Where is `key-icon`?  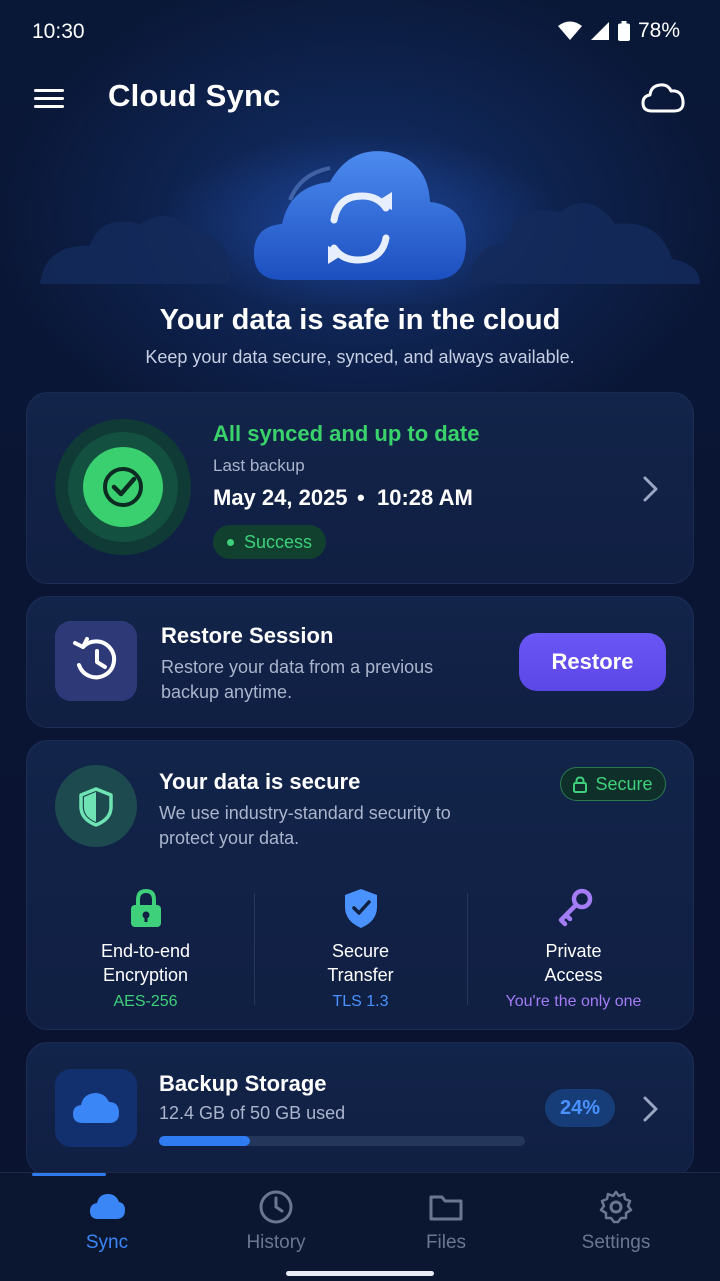 key-icon is located at coordinates (575, 907).